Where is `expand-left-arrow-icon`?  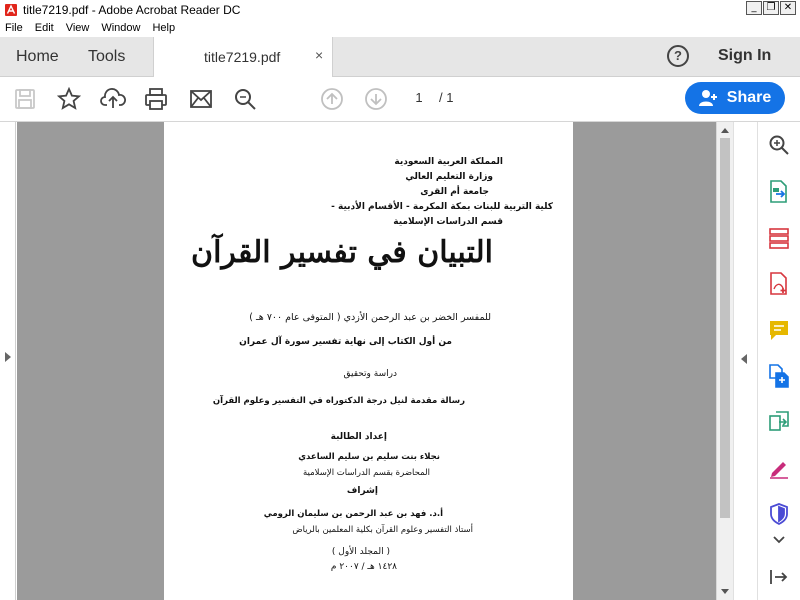 expand-left-arrow-icon is located at coordinates (8, 357).